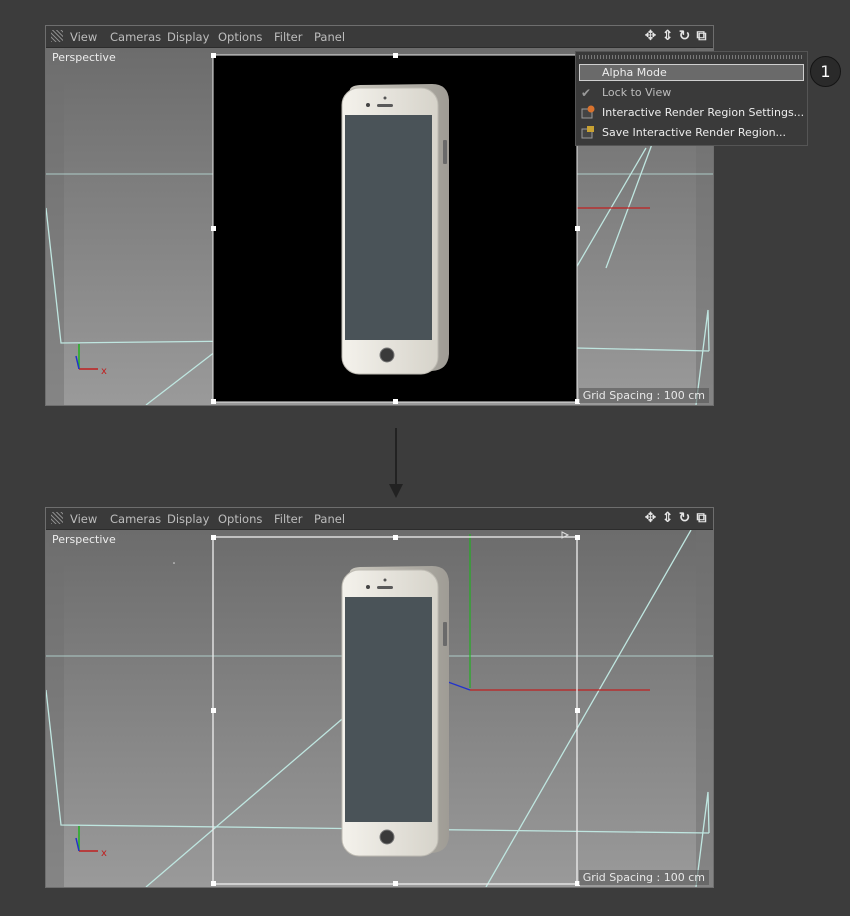 The width and height of the screenshot is (850, 916). What do you see at coordinates (636, 92) in the screenshot?
I see `menu-item-lock-to-view: Lock to View` at bounding box center [636, 92].